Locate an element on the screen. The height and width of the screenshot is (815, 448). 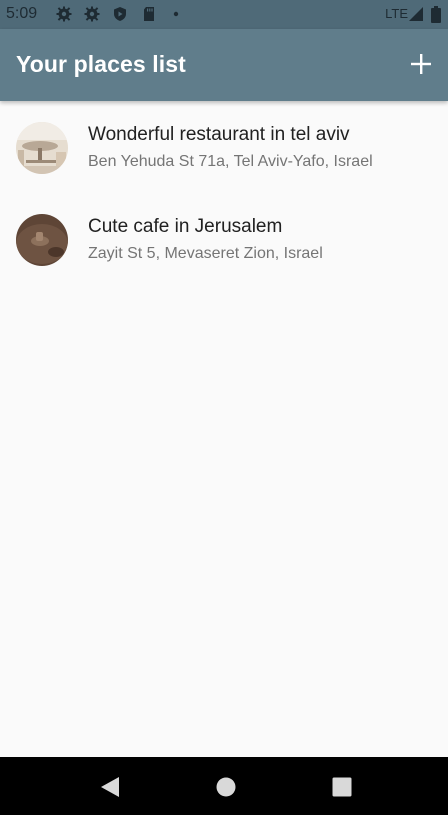
place-address: Ben Yehuda St 71a, Tel Aviv-Yafo, Israel is located at coordinates (230, 161).